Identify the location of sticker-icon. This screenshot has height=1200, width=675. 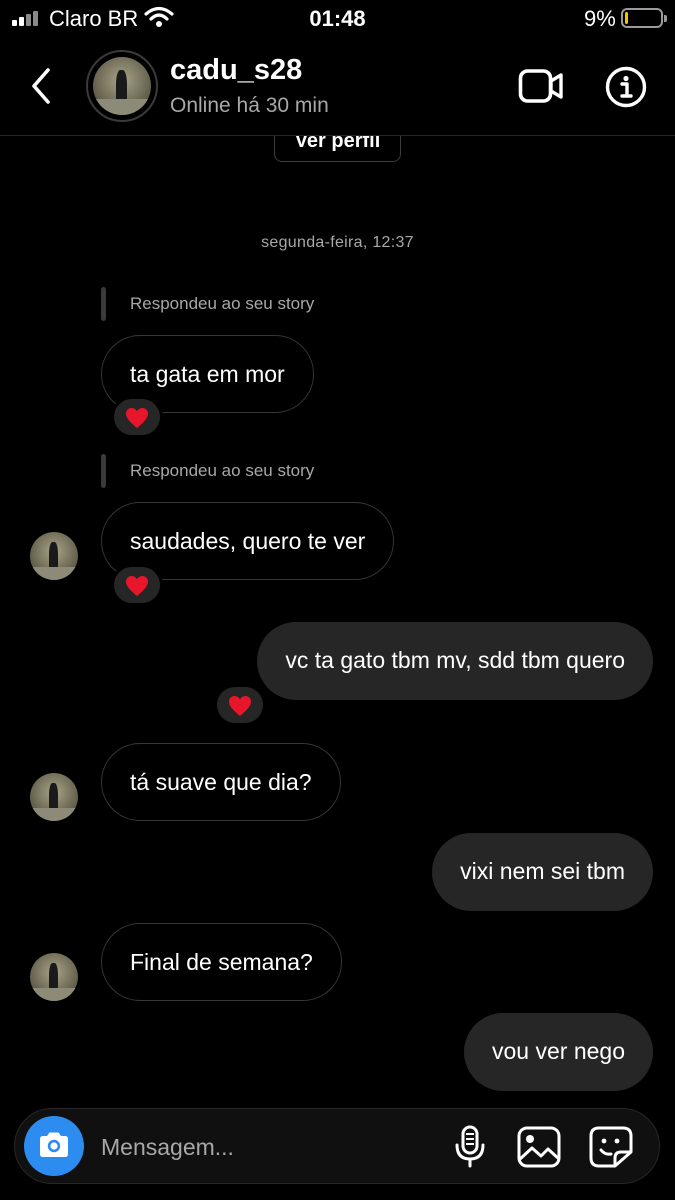
(611, 1147).